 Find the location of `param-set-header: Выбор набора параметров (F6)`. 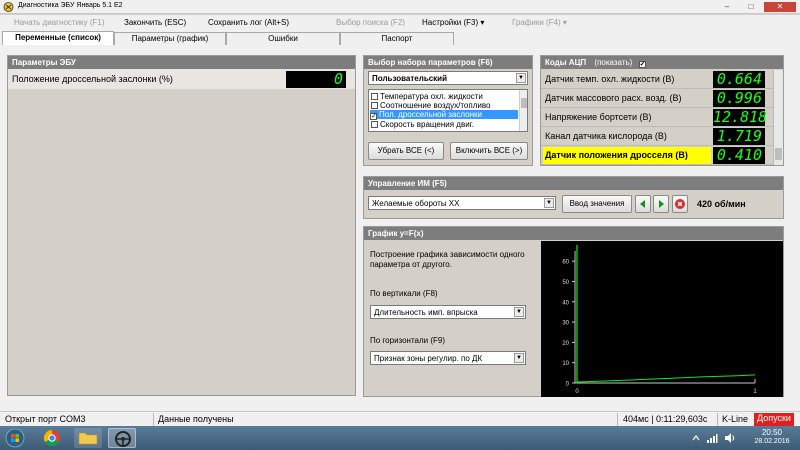

param-set-header: Выбор набора параметров (F6) is located at coordinates (448, 62).